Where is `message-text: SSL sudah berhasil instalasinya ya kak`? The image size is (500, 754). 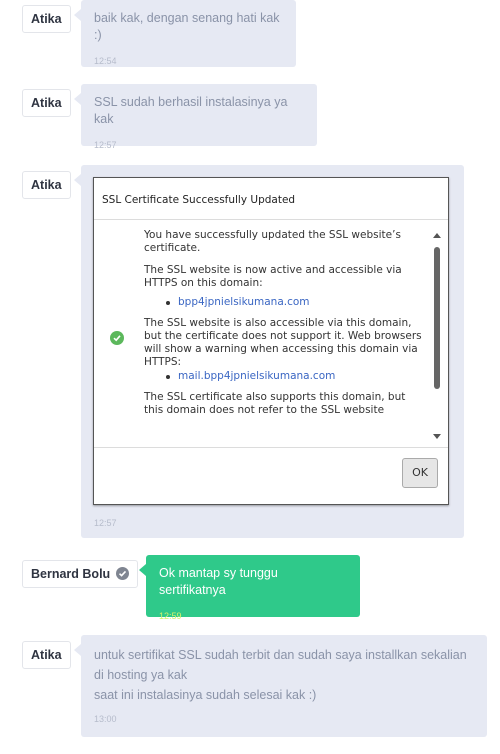 message-text: SSL sudah berhasil instalasinya ya kak is located at coordinates (191, 110).